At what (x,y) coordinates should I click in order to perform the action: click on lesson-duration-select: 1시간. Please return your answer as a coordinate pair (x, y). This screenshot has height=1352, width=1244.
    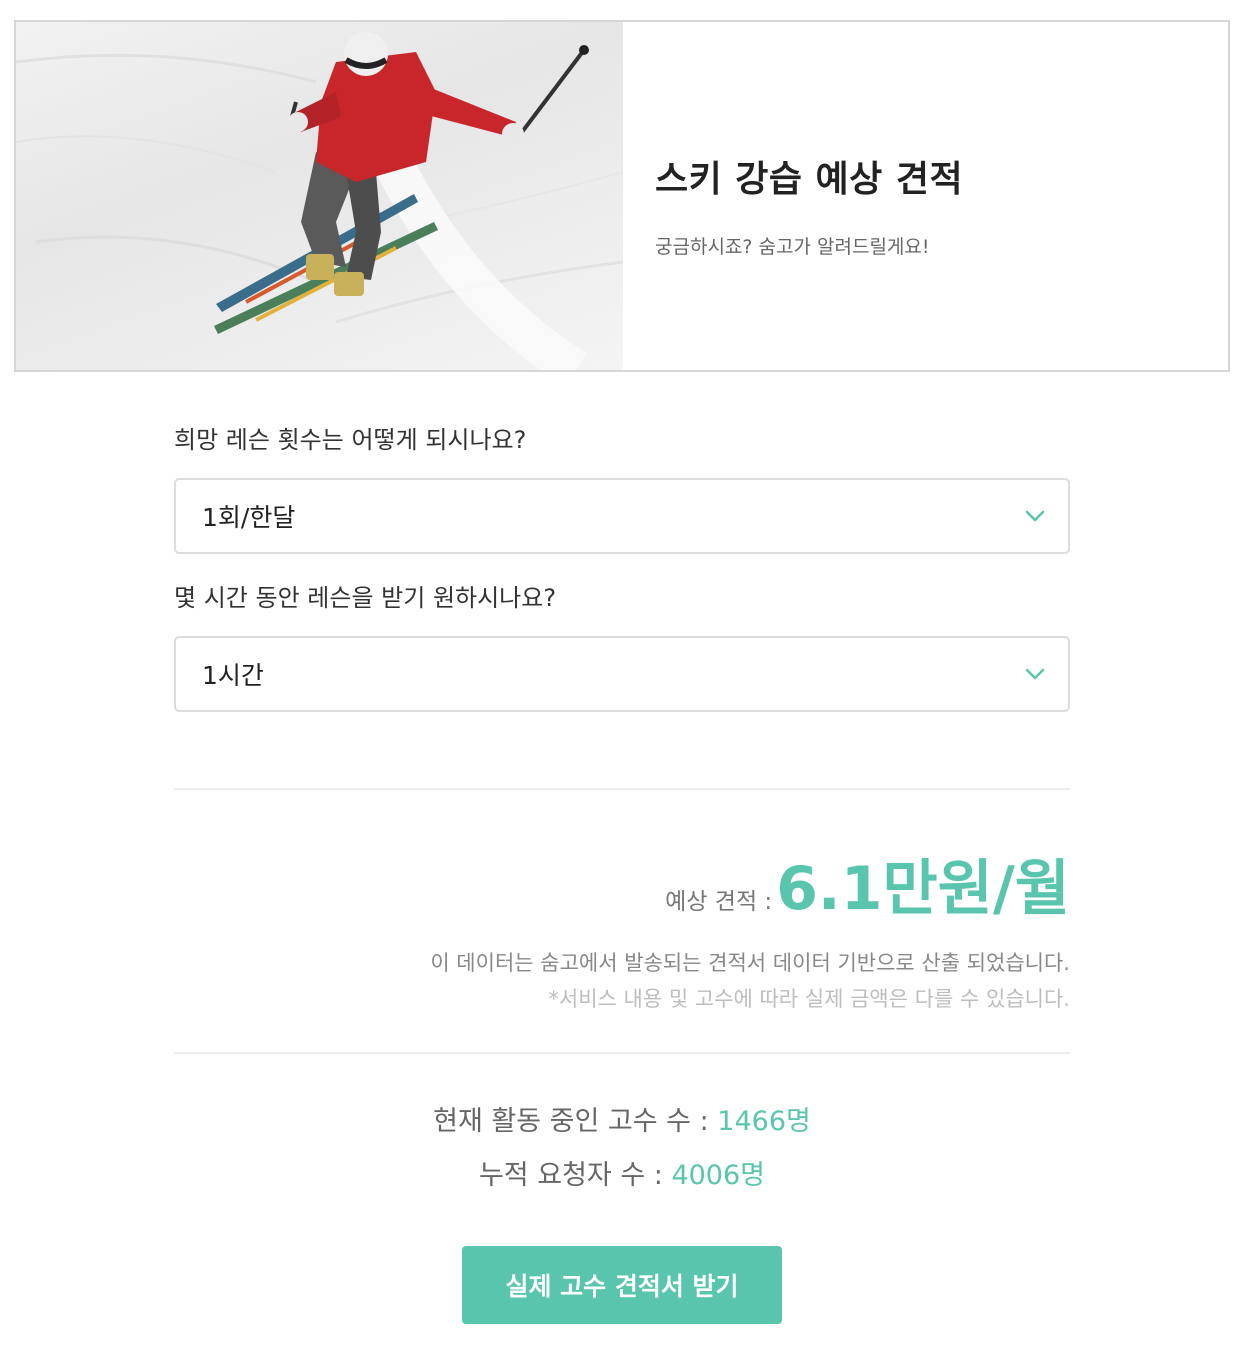
    Looking at the image, I should click on (622, 674).